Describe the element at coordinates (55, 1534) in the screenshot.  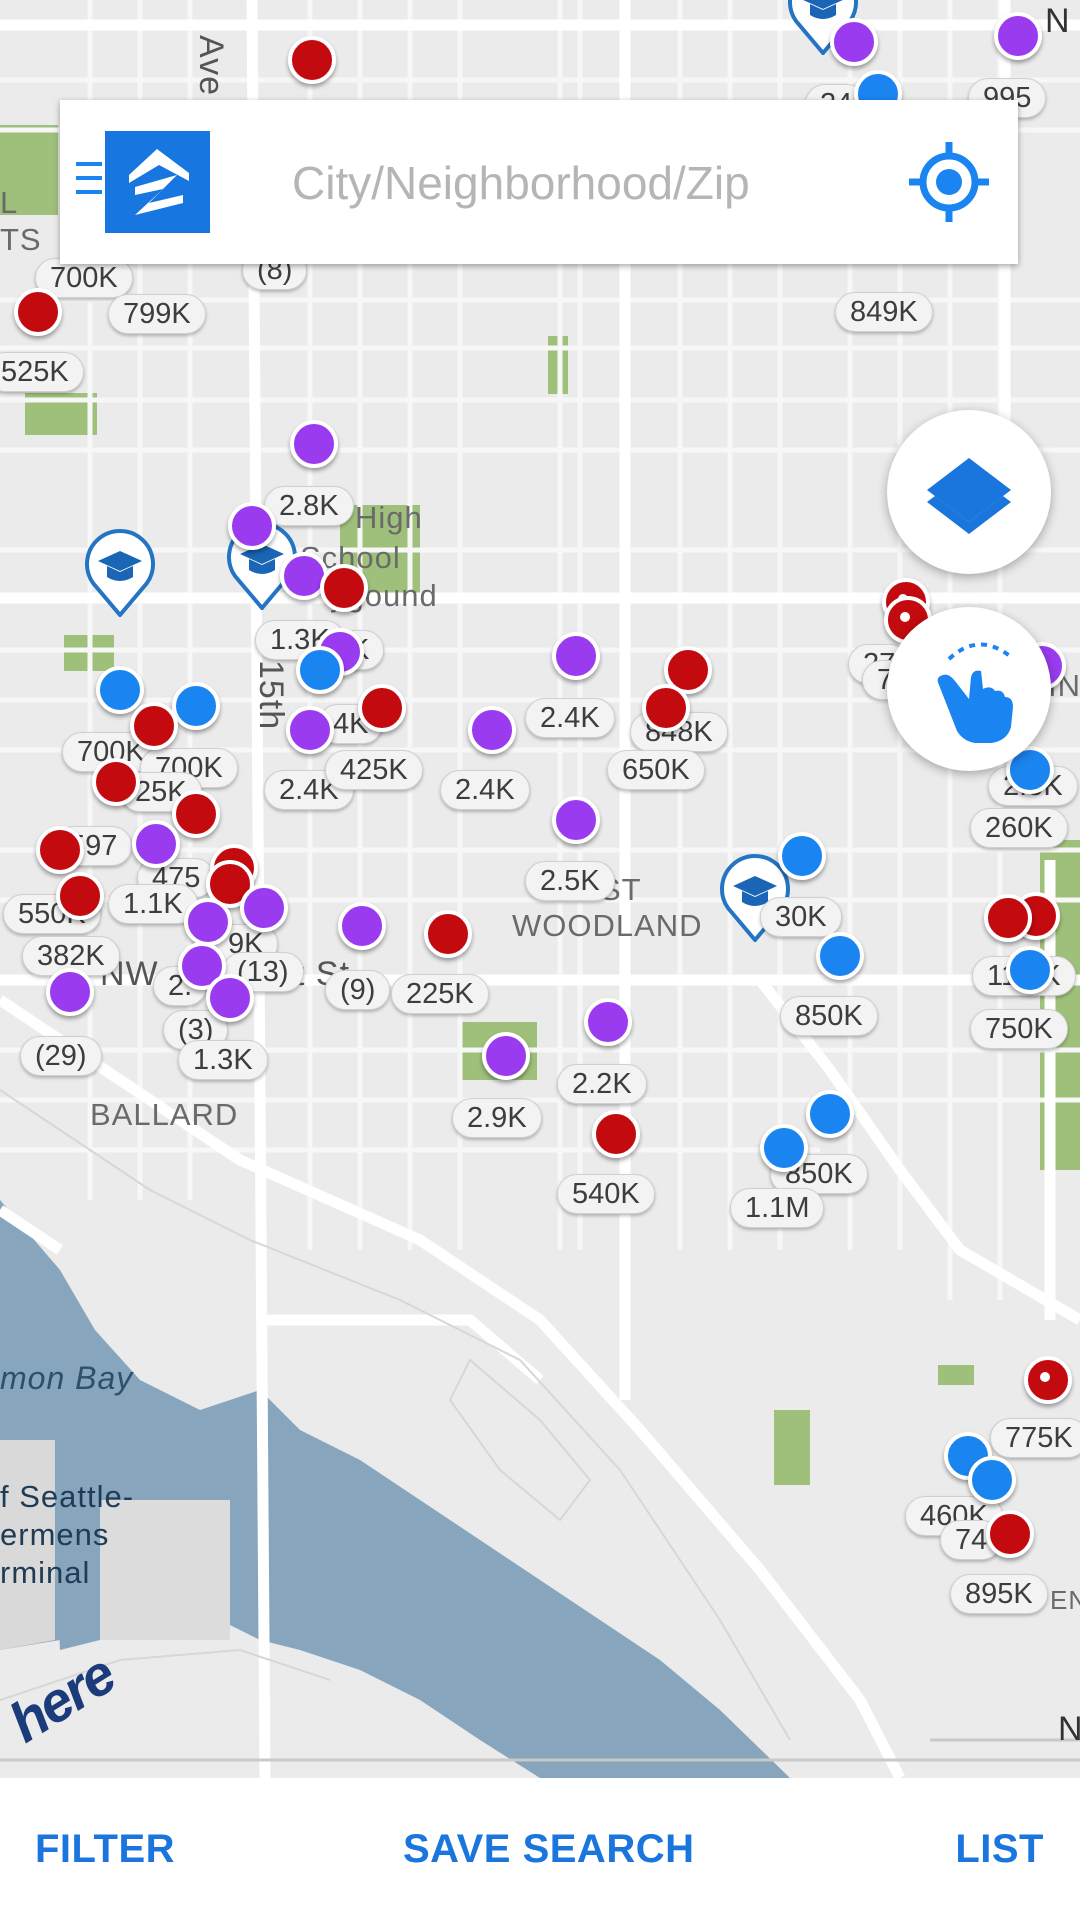
I see `label-terminal-2: ermens` at that location.